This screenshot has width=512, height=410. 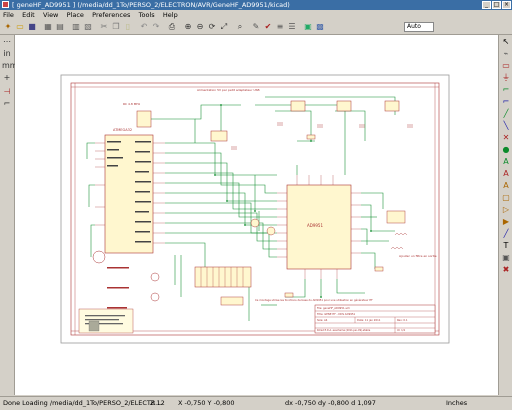 I want to click on regulator-2-symbol, so click(x=344, y=106).